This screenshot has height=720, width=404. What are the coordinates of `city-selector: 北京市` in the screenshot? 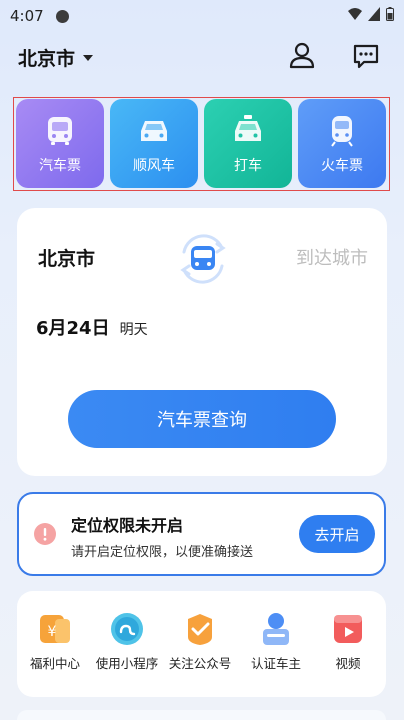 It's located at (56, 57).